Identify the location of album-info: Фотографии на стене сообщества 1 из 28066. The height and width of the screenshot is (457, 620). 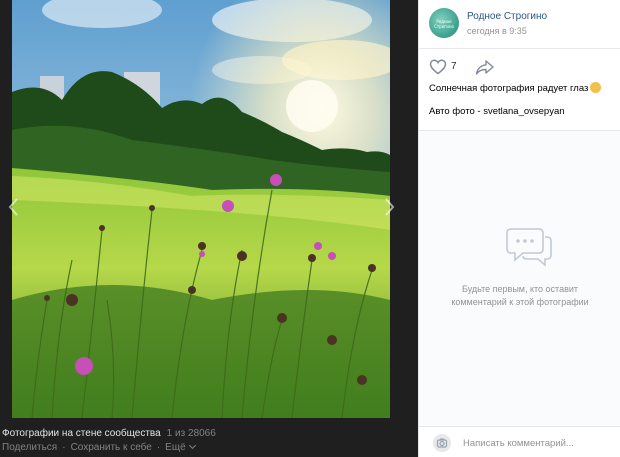
(109, 433).